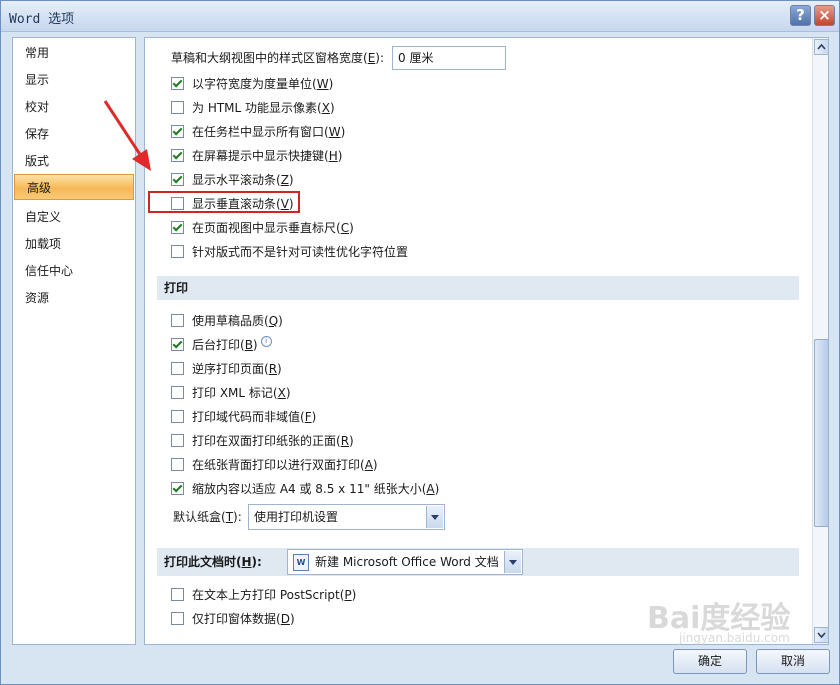 The height and width of the screenshot is (685, 840). What do you see at coordinates (74, 53) in the screenshot?
I see `sidebar-item-popular: 常用` at bounding box center [74, 53].